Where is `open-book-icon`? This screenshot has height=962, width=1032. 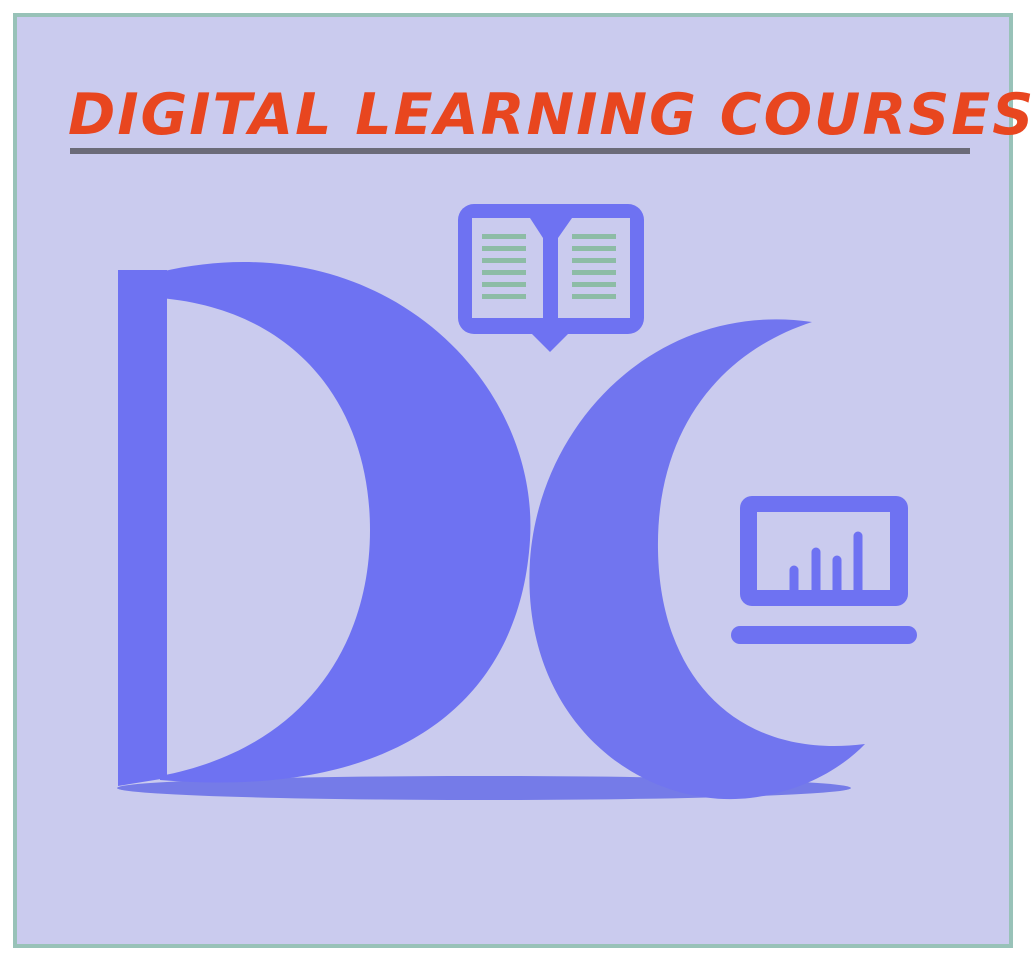
open-book-icon is located at coordinates (551, 278).